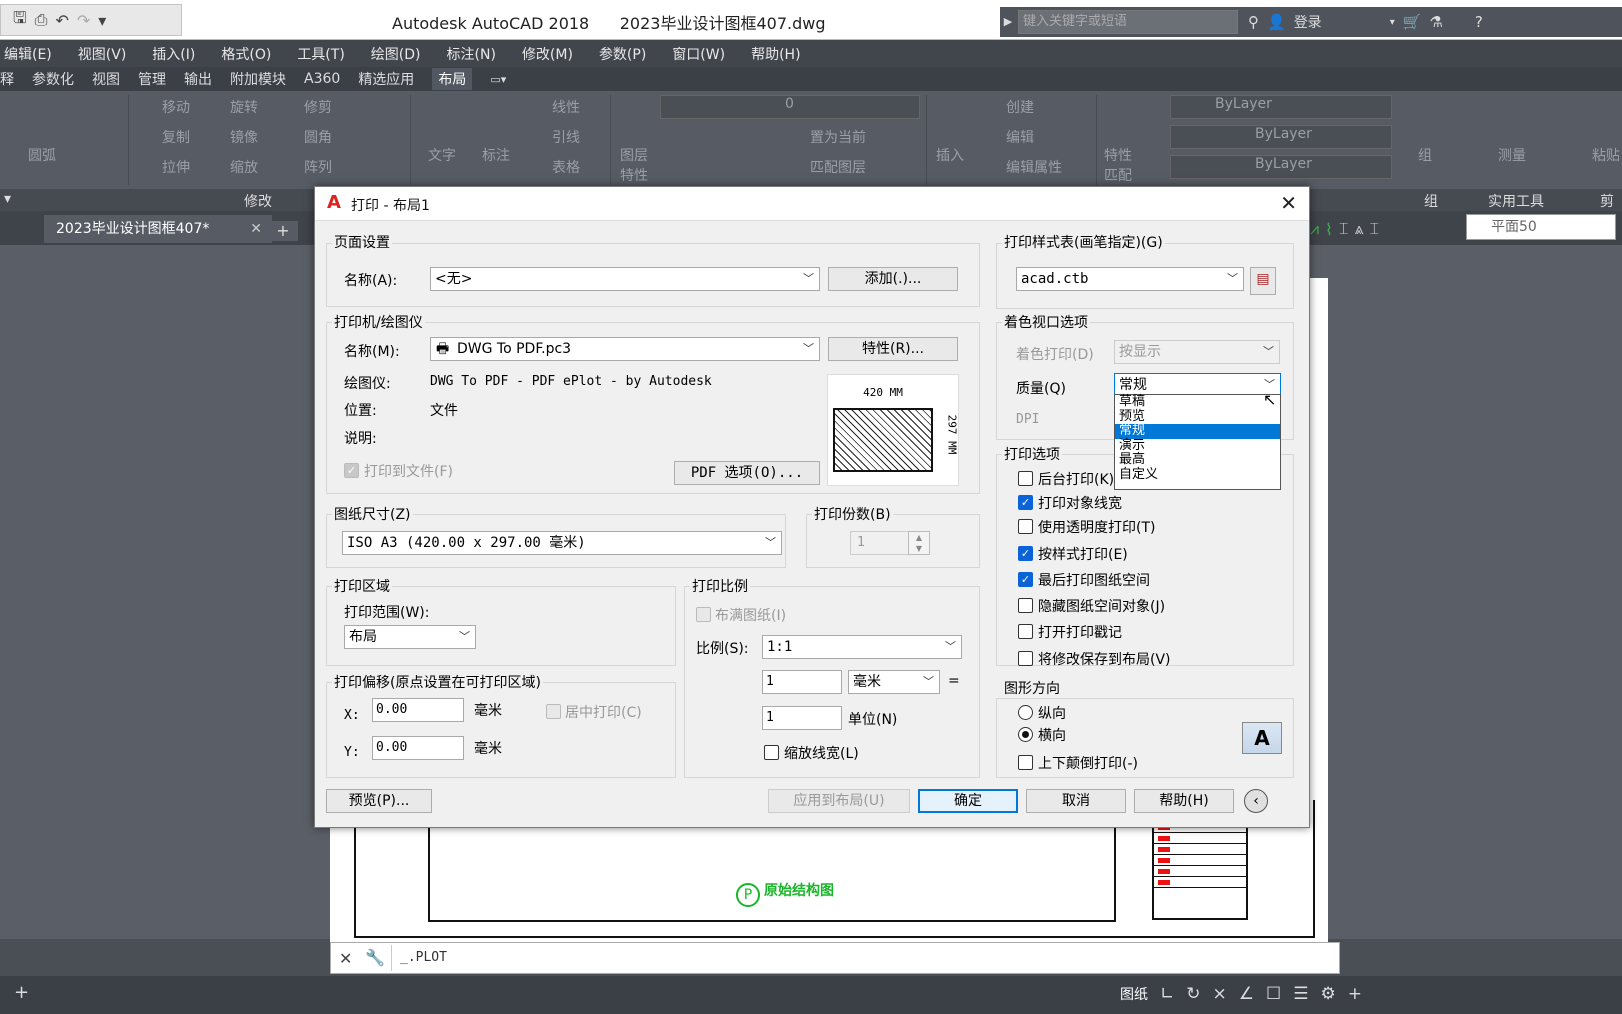 Image resolution: width=1622 pixels, height=1014 pixels. What do you see at coordinates (566, 167) in the screenshot?
I see `ribbon-table: 表格` at bounding box center [566, 167].